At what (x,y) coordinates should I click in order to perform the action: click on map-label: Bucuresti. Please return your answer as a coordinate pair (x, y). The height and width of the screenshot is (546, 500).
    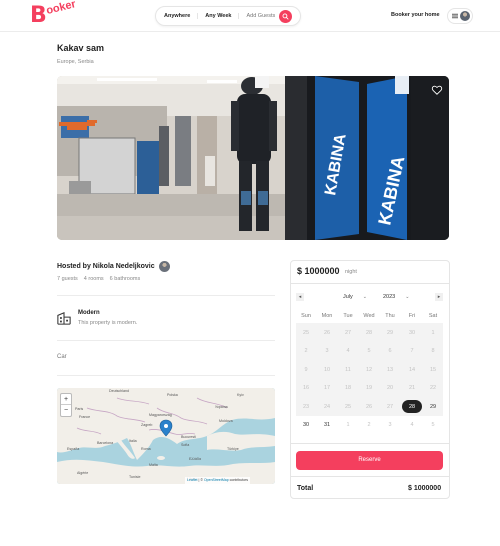
    Looking at the image, I should click on (188, 437).